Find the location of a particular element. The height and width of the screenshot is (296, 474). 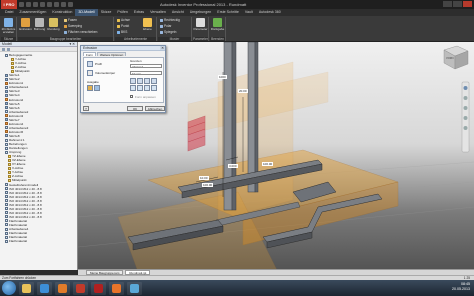

output-surface-icon is located at coordinates (97, 88).